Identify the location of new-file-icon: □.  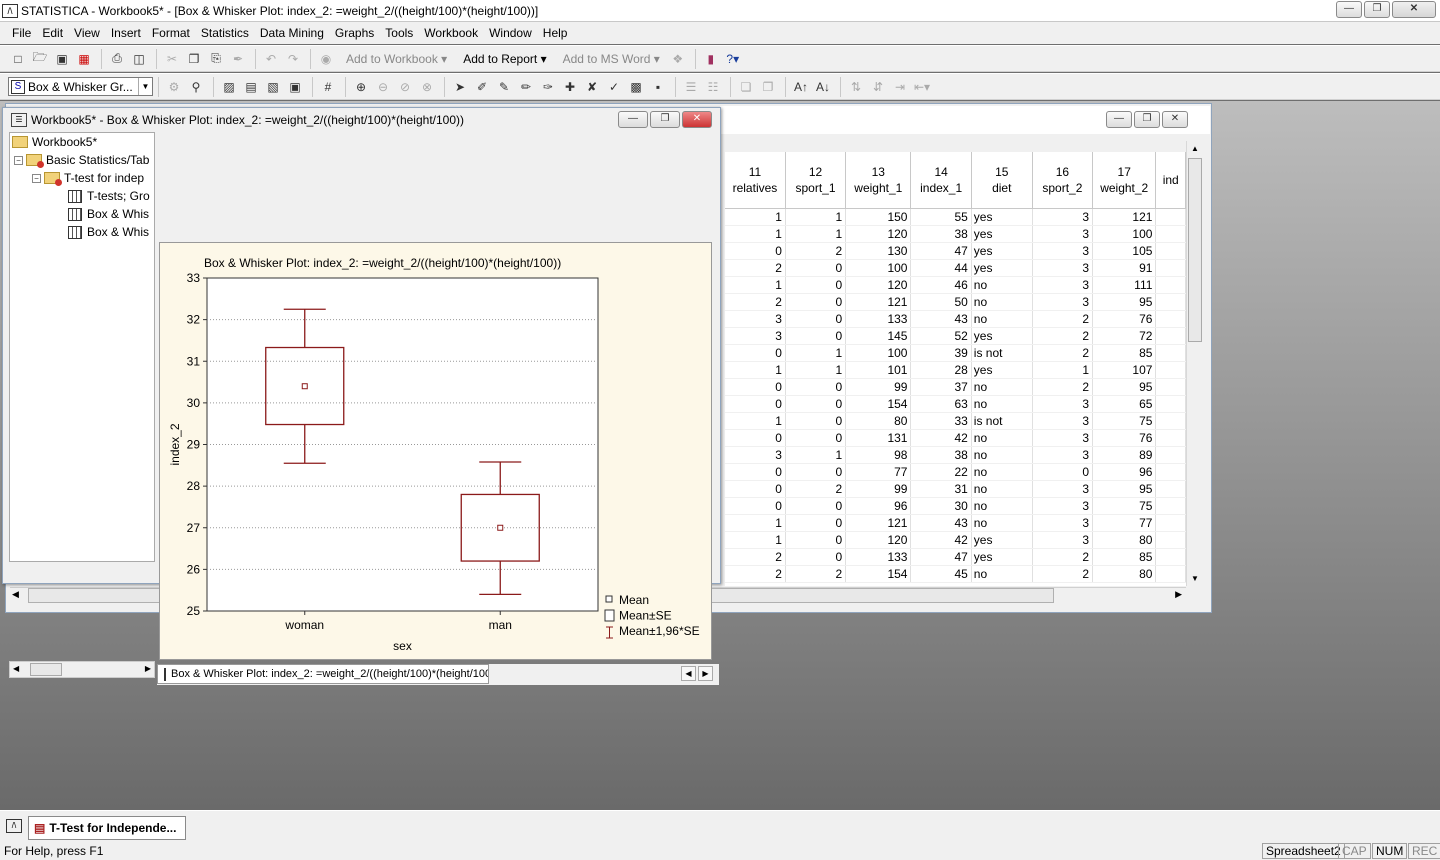
(18, 59).